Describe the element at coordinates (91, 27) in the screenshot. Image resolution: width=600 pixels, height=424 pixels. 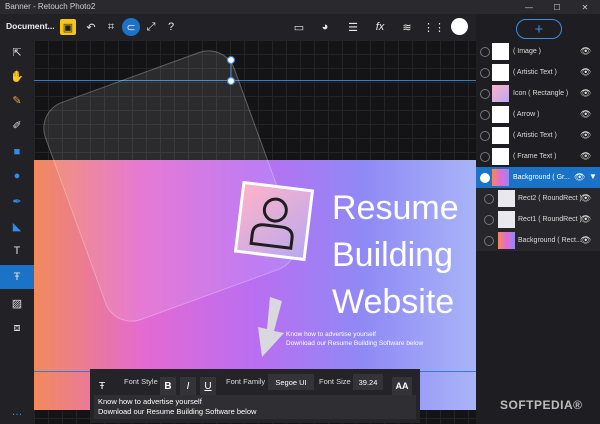
I see `undo-icon: ↶` at that location.